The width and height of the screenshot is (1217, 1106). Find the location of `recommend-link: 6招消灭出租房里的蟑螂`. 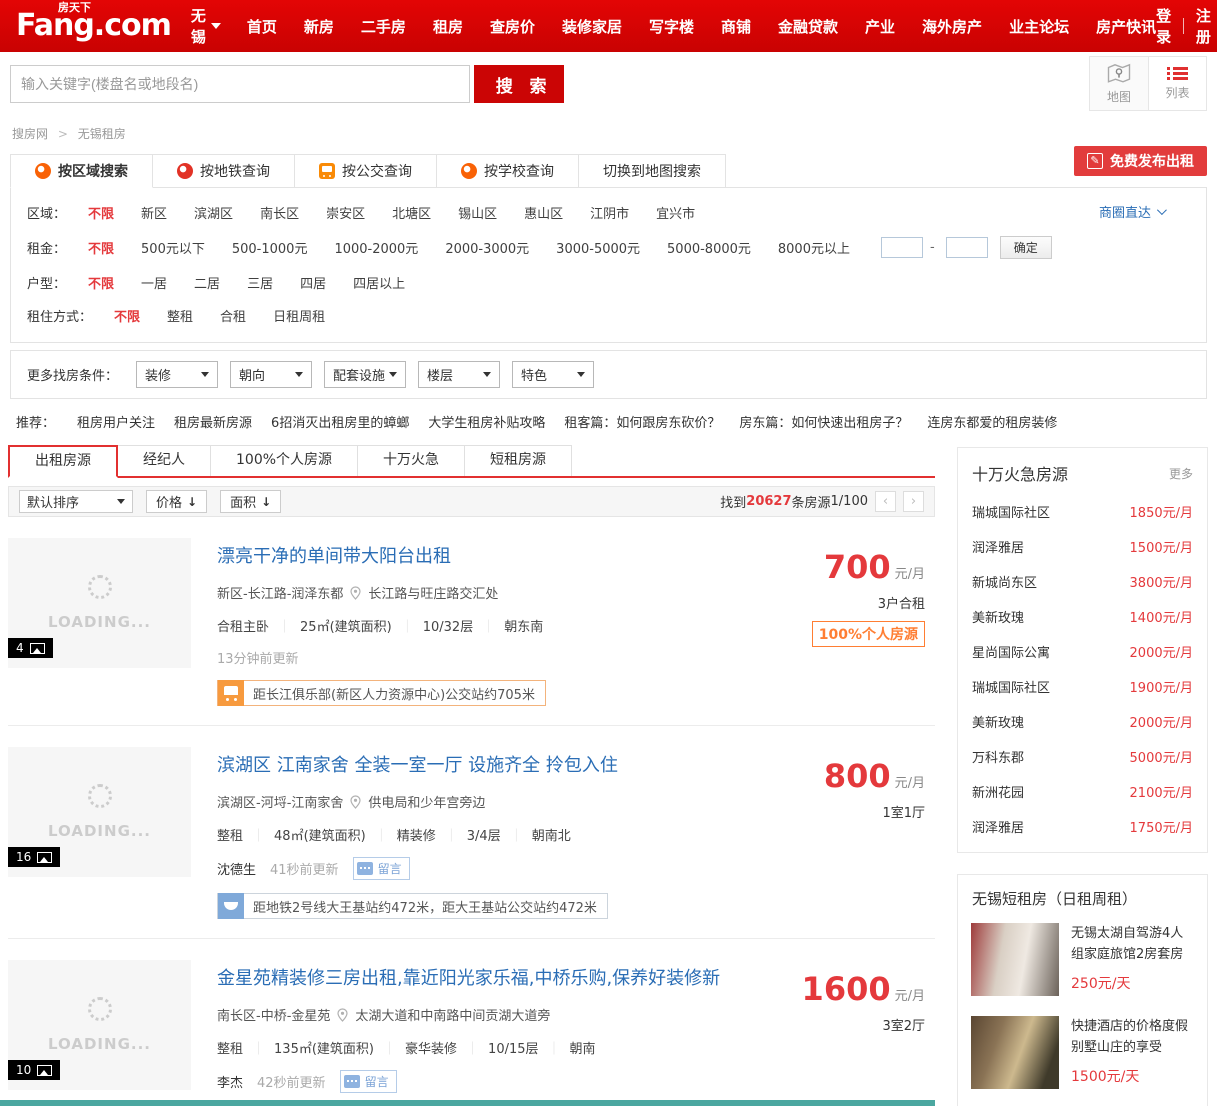

recommend-link: 6招消灭出租房里的蟑螂 is located at coordinates (340, 421).